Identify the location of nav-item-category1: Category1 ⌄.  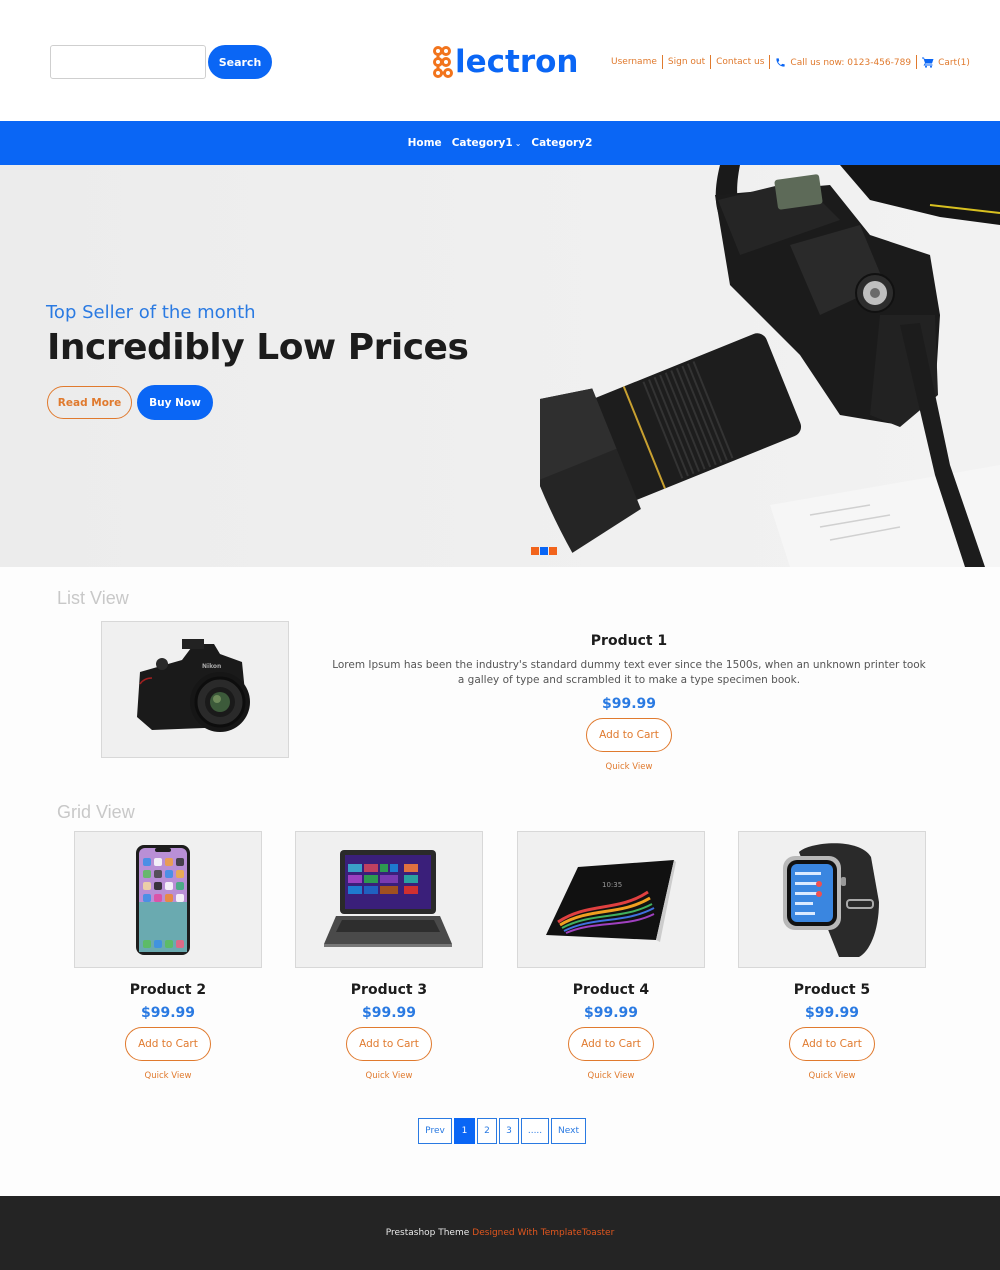
(487, 143).